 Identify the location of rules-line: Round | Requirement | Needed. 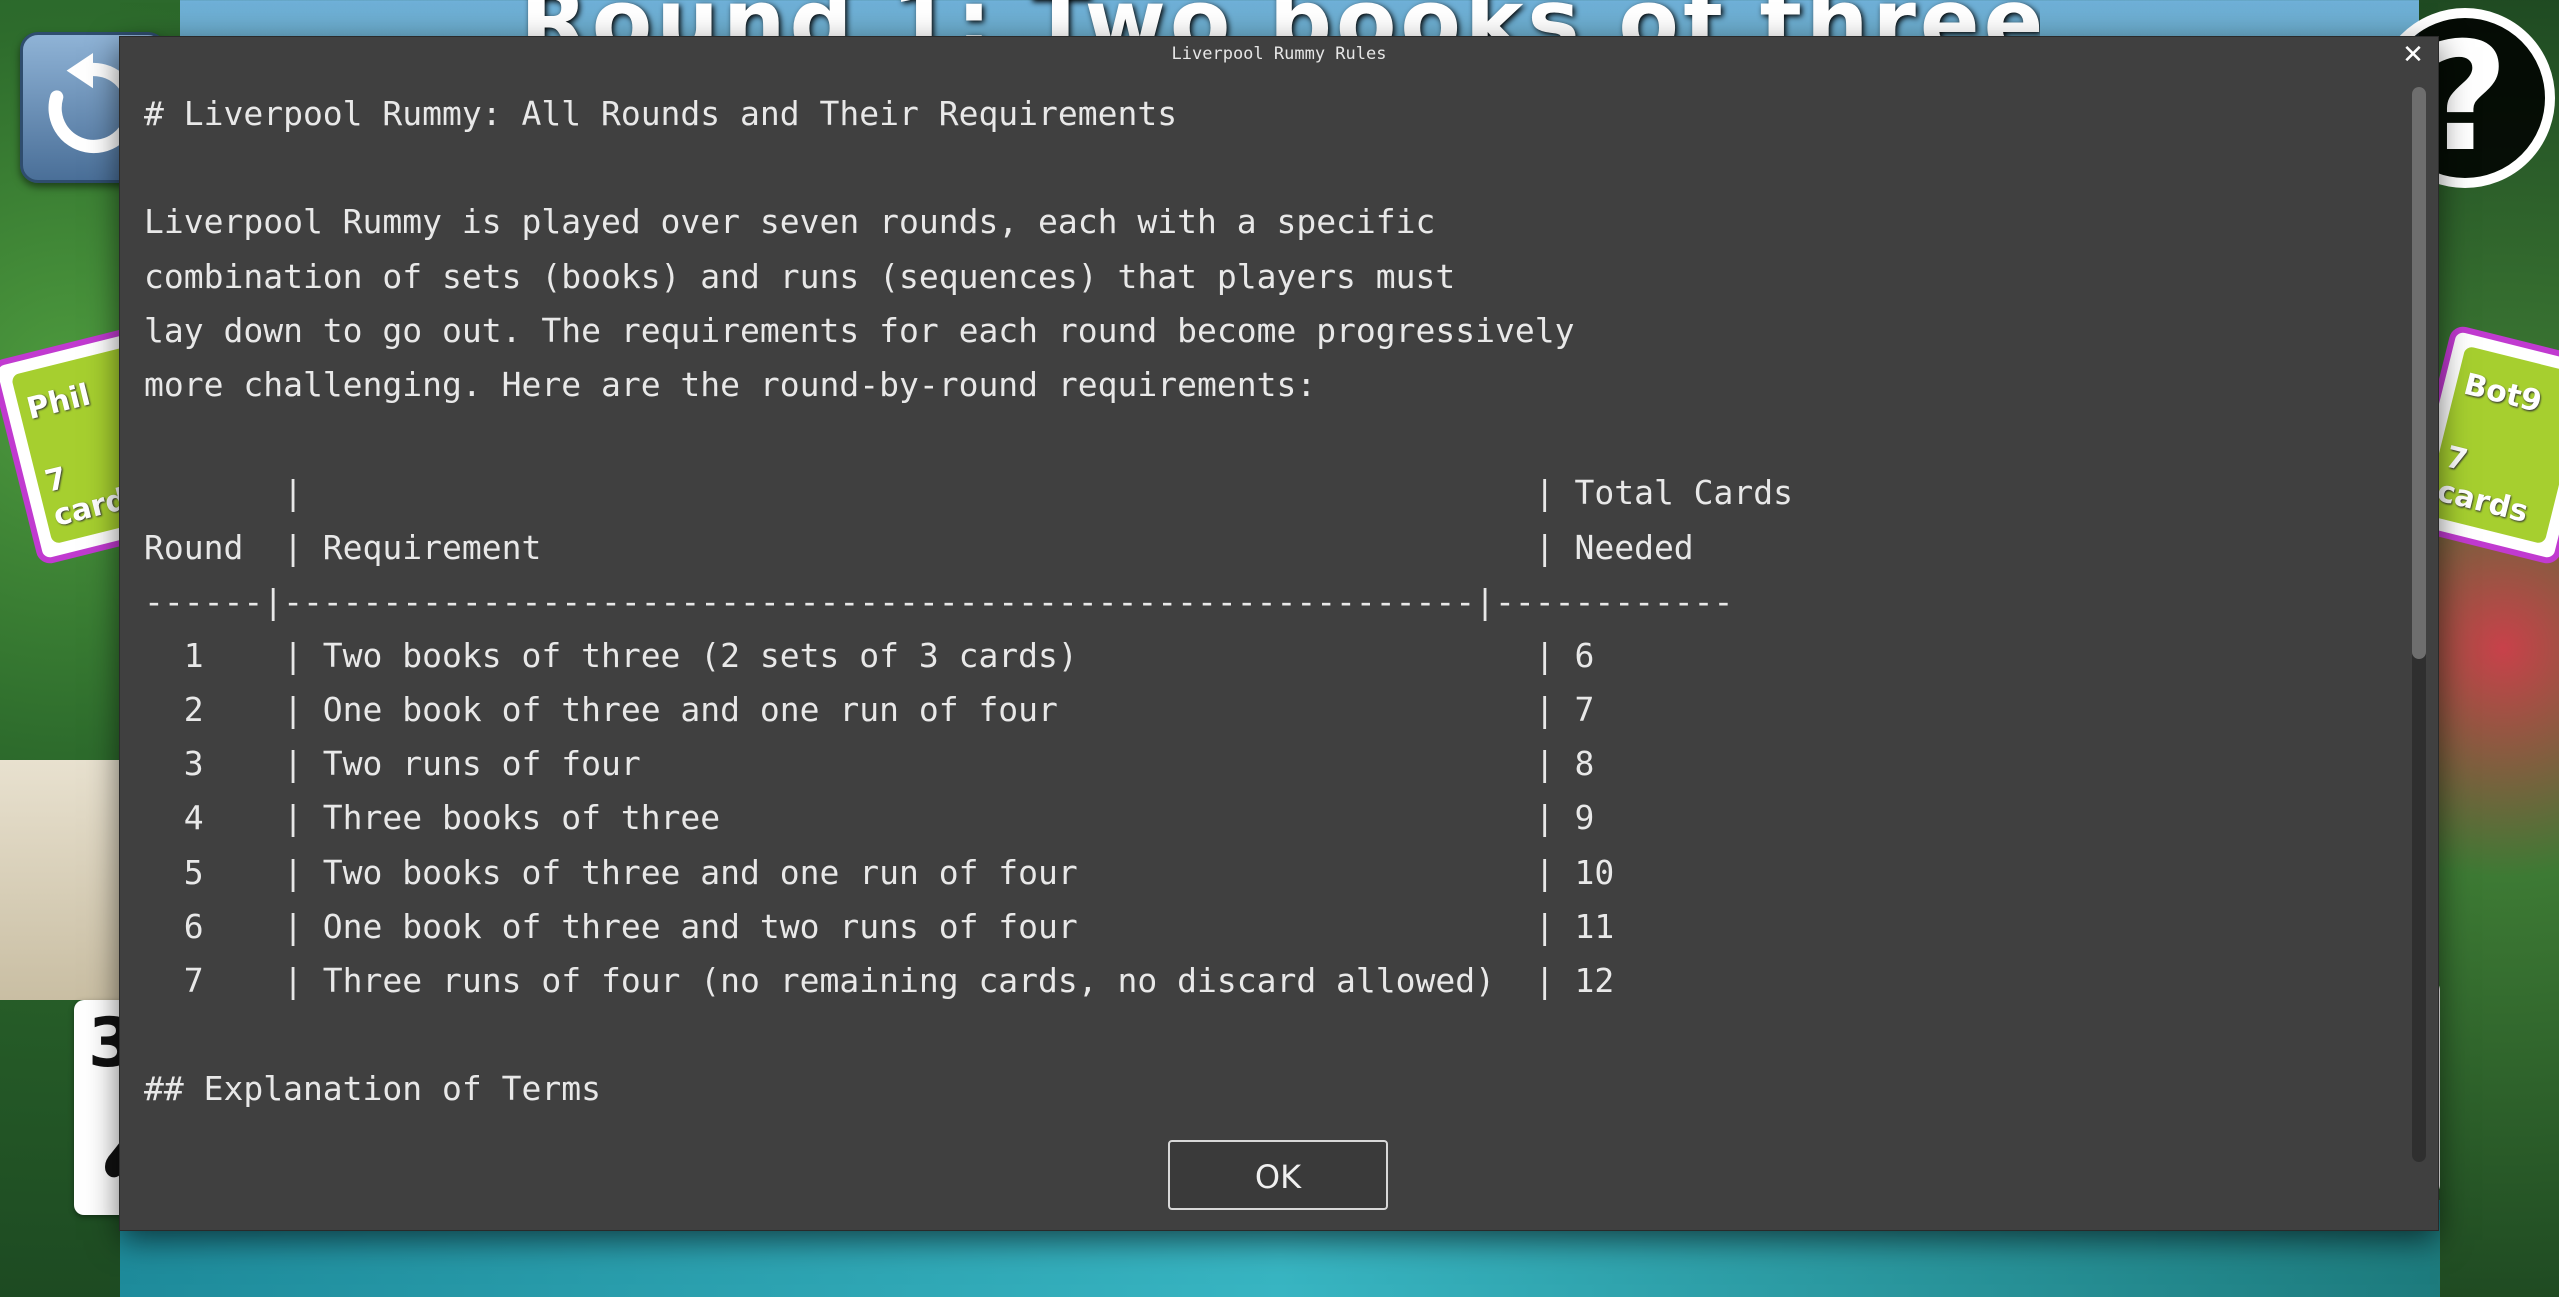
(919, 547).